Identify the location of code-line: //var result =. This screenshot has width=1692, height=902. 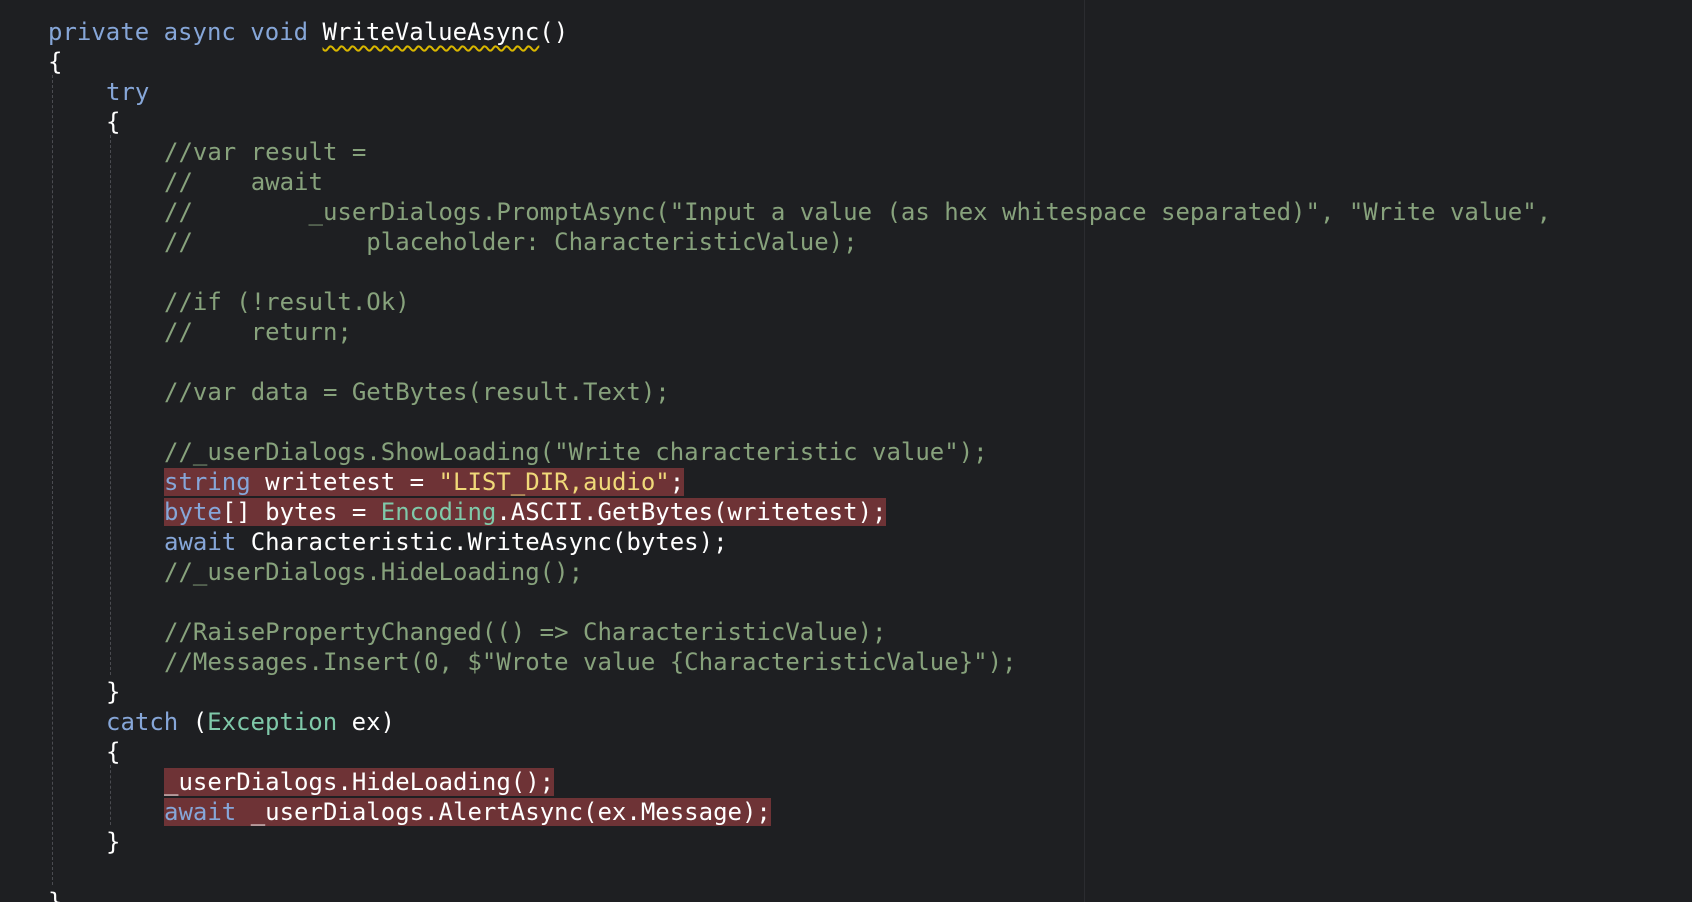
(265, 152).